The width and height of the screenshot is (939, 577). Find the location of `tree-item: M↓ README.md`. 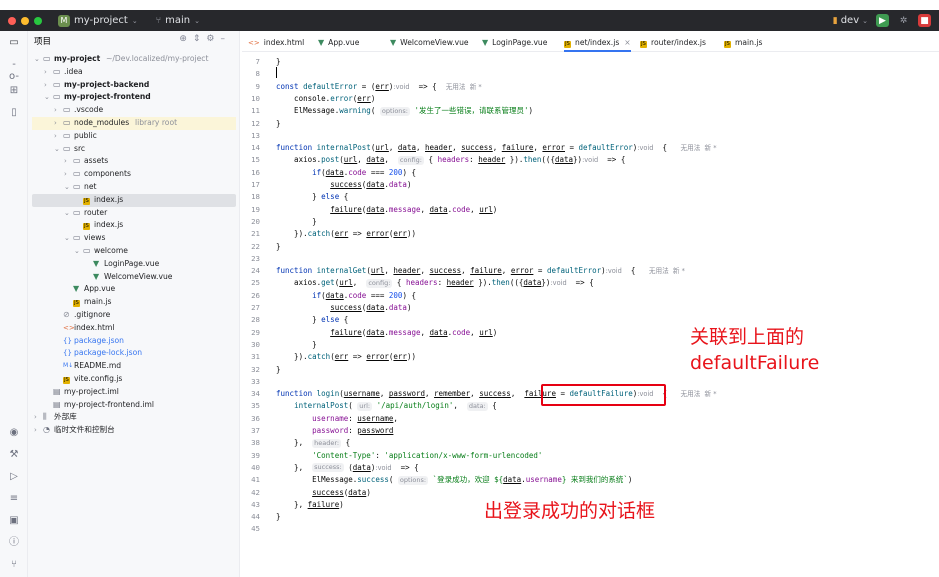

tree-item: M↓ README.md is located at coordinates (134, 366).